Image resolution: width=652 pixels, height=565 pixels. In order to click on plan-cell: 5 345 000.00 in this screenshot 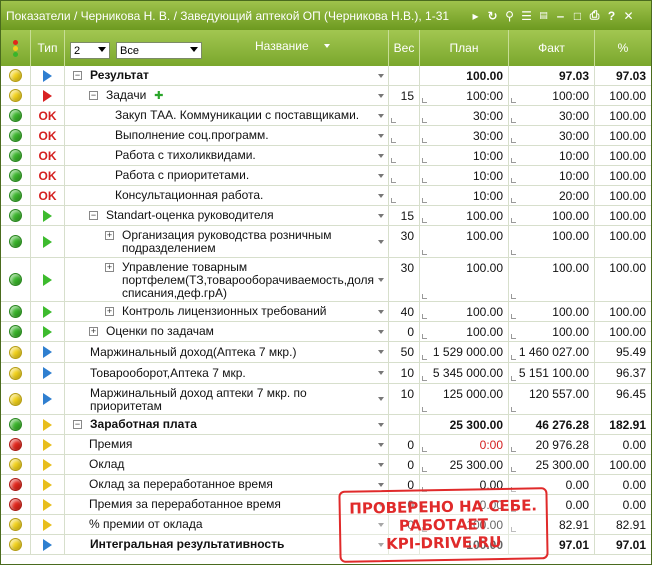, I will do `click(464, 373)`.